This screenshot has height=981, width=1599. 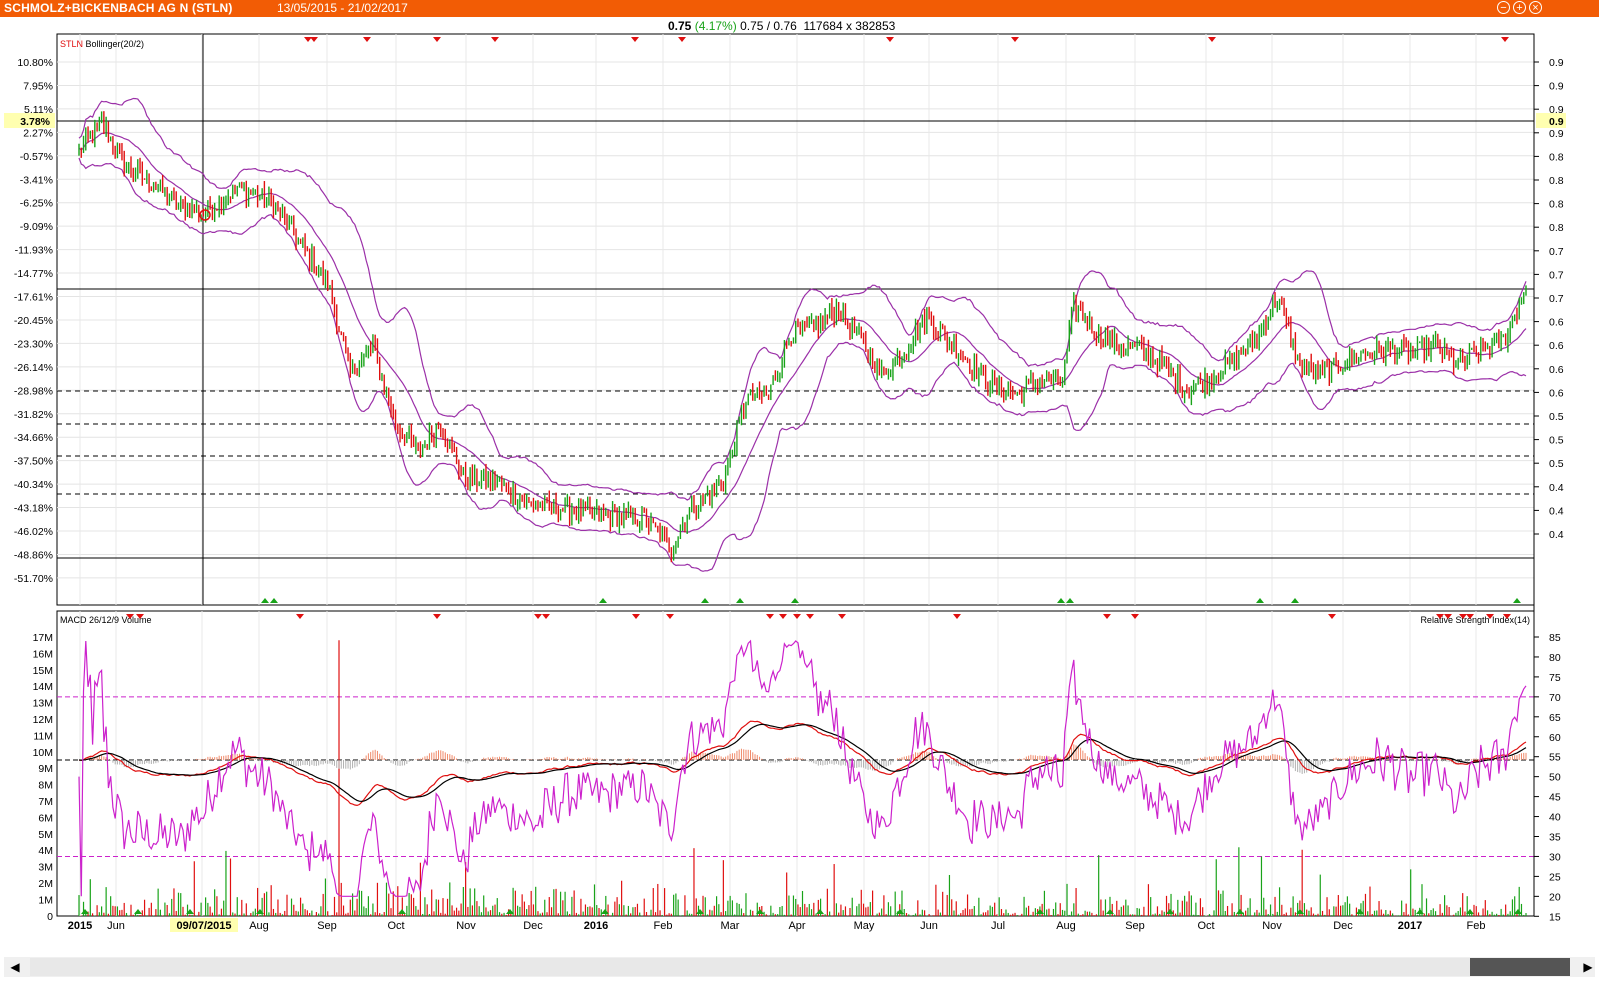 What do you see at coordinates (33, 485) in the screenshot?
I see `y-tick-label: -40.34%` at bounding box center [33, 485].